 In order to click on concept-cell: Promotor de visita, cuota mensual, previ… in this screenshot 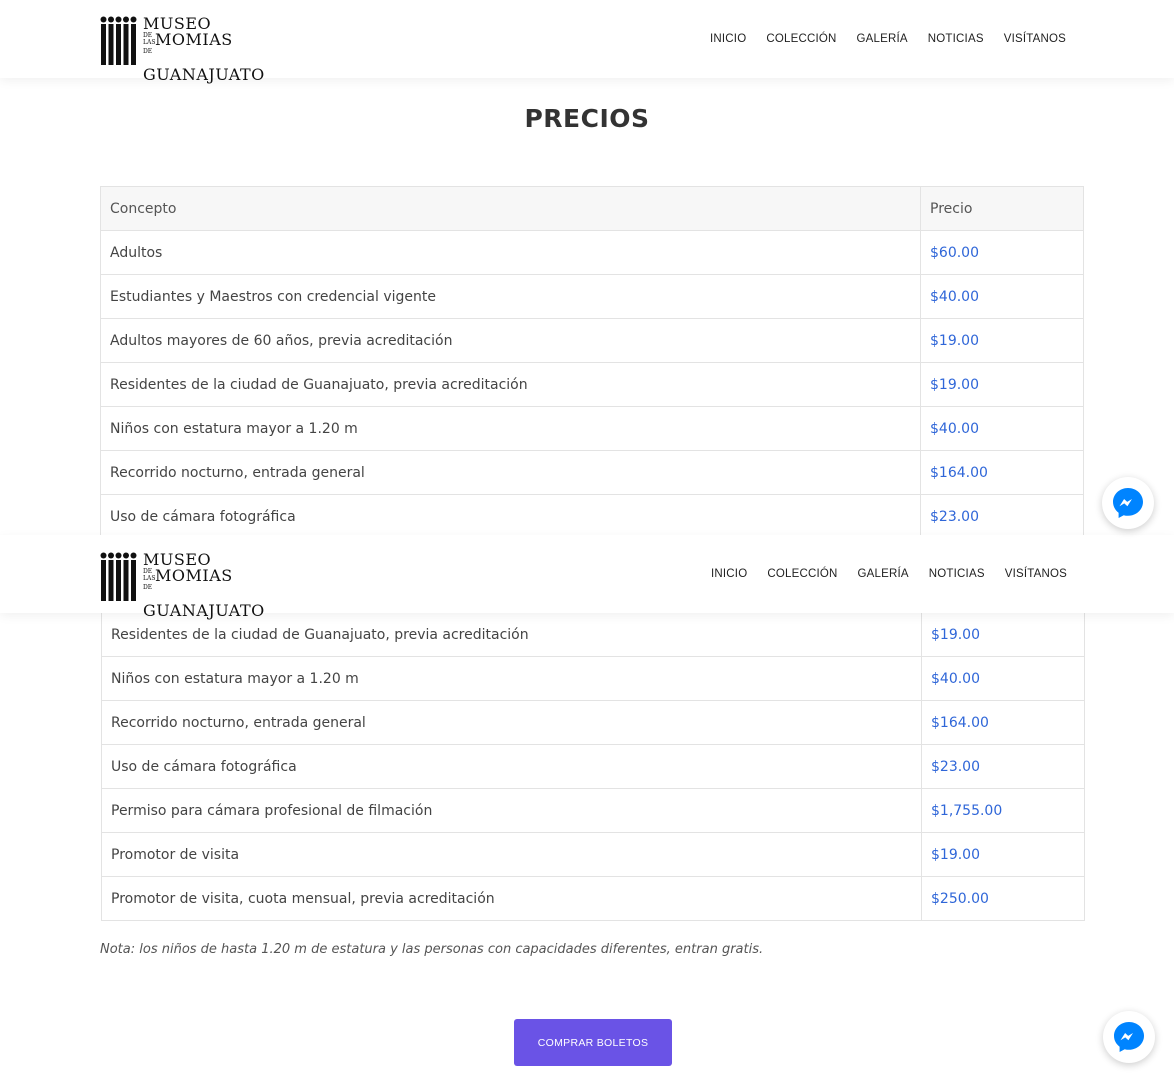, I will do `click(511, 898)`.